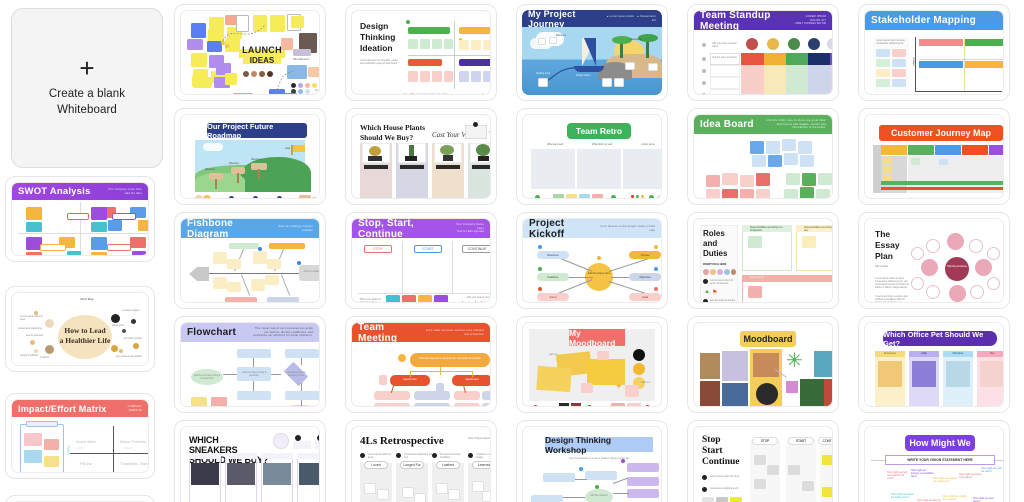  Describe the element at coordinates (210, 229) in the screenshot. I see `fishbone-title: Fishbone Diagram` at that location.